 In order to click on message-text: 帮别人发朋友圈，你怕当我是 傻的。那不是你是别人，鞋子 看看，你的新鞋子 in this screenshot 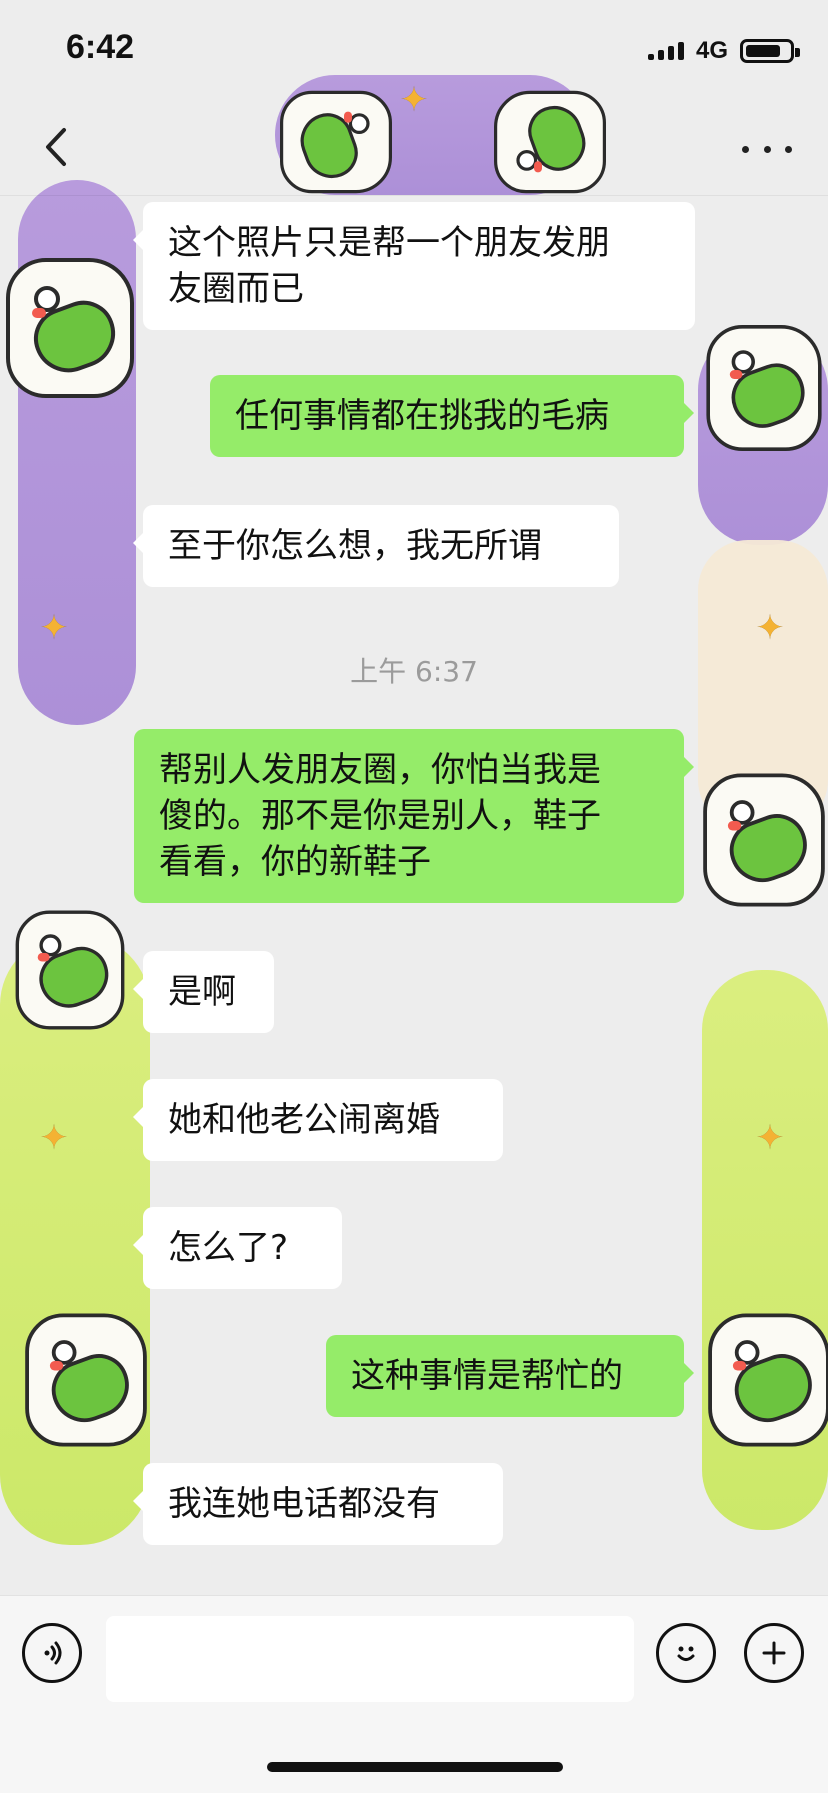, I will do `click(380, 816)`.